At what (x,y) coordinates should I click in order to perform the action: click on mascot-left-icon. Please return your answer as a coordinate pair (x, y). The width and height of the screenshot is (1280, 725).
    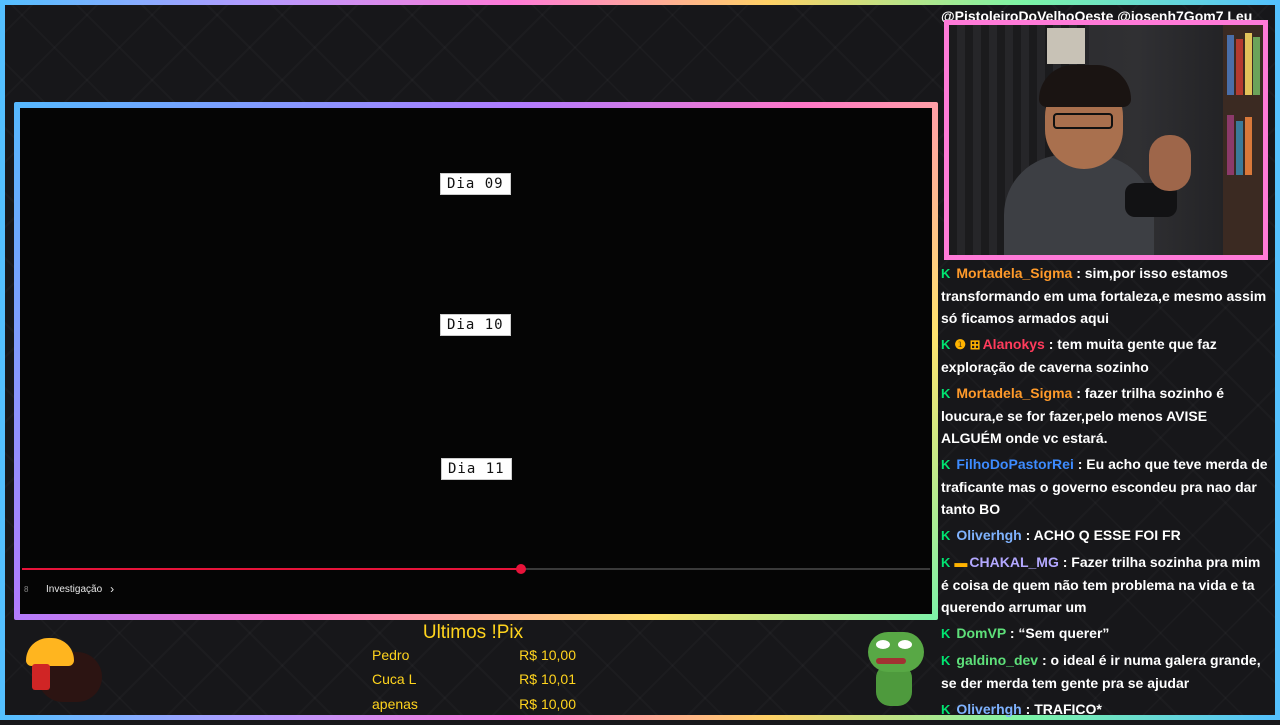
    Looking at the image, I should click on (63, 668).